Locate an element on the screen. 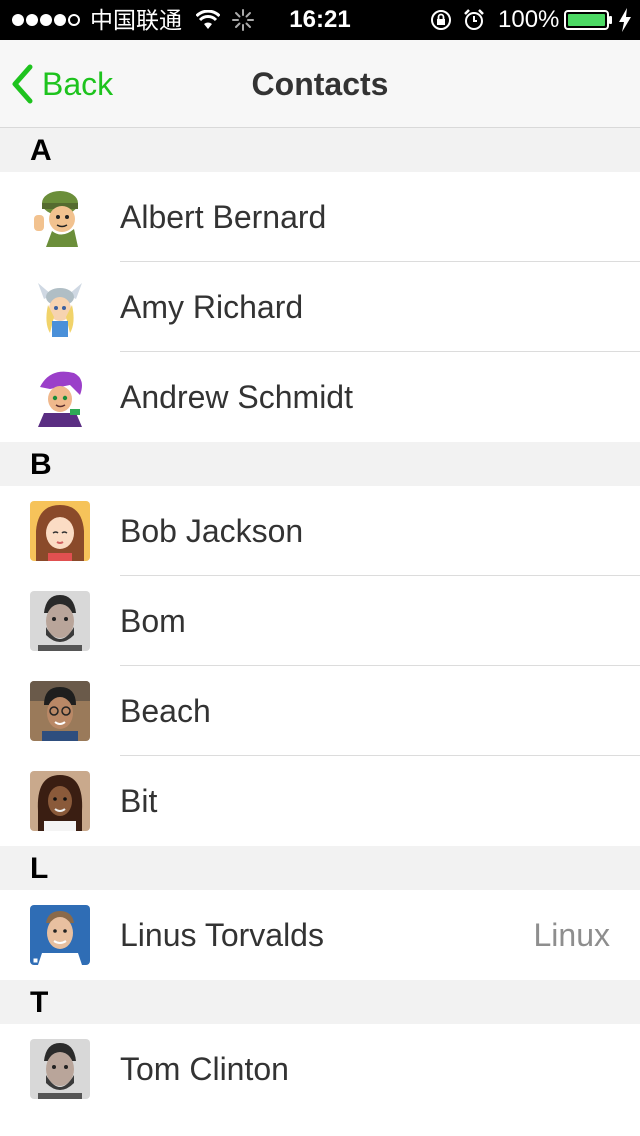 This screenshot has height=1136, width=640. contact-name: Albert Bernard is located at coordinates (223, 217).